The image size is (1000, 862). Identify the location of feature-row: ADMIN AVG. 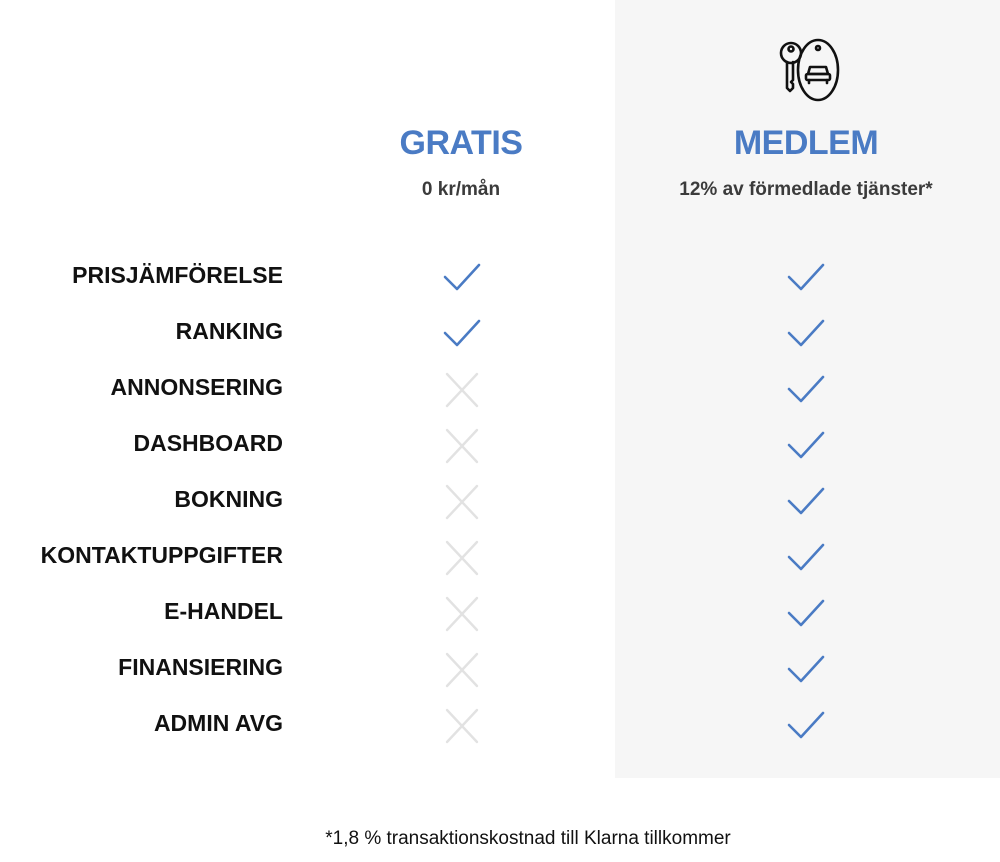
(500, 726).